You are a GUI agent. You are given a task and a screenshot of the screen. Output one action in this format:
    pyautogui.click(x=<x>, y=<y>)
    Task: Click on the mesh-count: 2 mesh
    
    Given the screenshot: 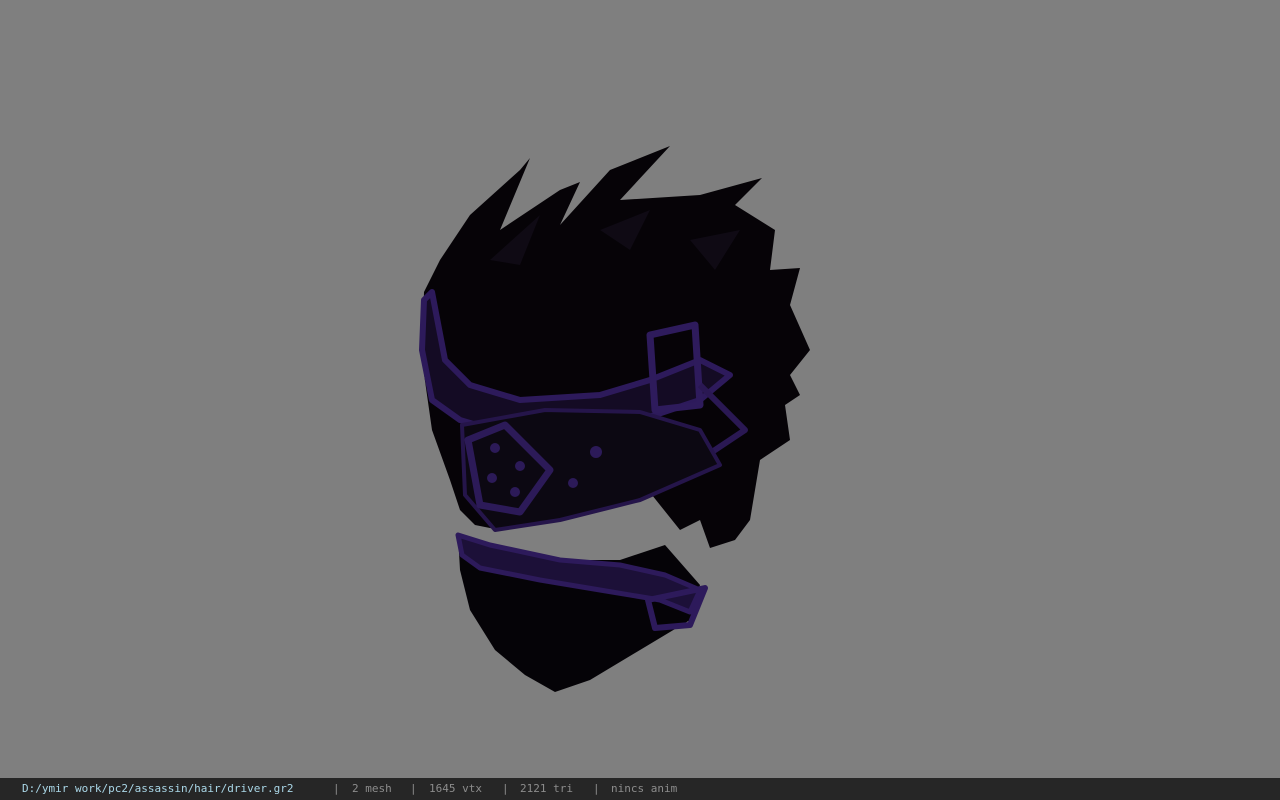 What is the action you would take?
    pyautogui.click(x=372, y=788)
    